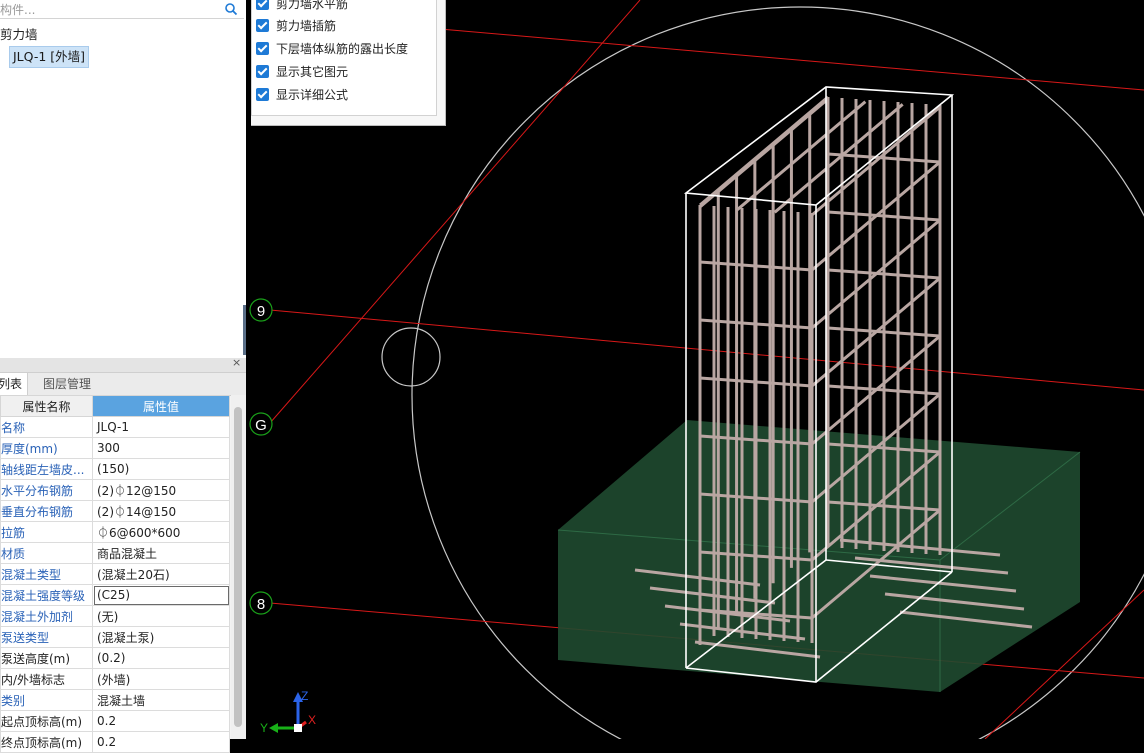 The image size is (1144, 753). I want to click on axis-marker-8: 8, so click(261, 603).